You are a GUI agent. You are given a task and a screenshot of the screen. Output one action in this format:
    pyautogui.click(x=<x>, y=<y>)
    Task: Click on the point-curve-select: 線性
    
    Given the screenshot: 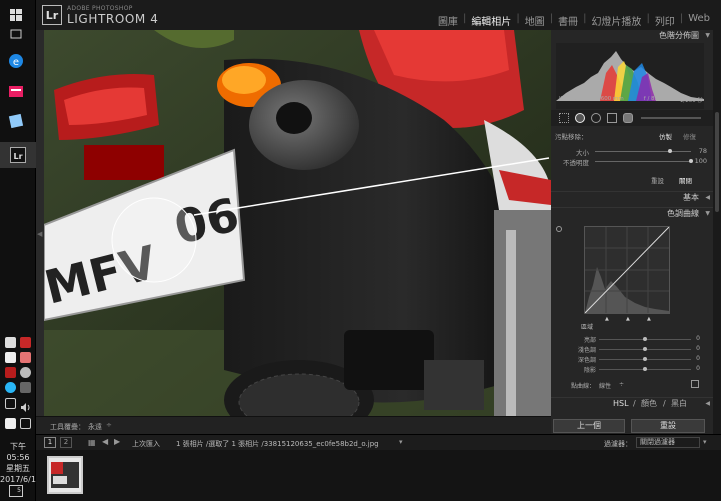 What is the action you would take?
    pyautogui.click(x=605, y=385)
    